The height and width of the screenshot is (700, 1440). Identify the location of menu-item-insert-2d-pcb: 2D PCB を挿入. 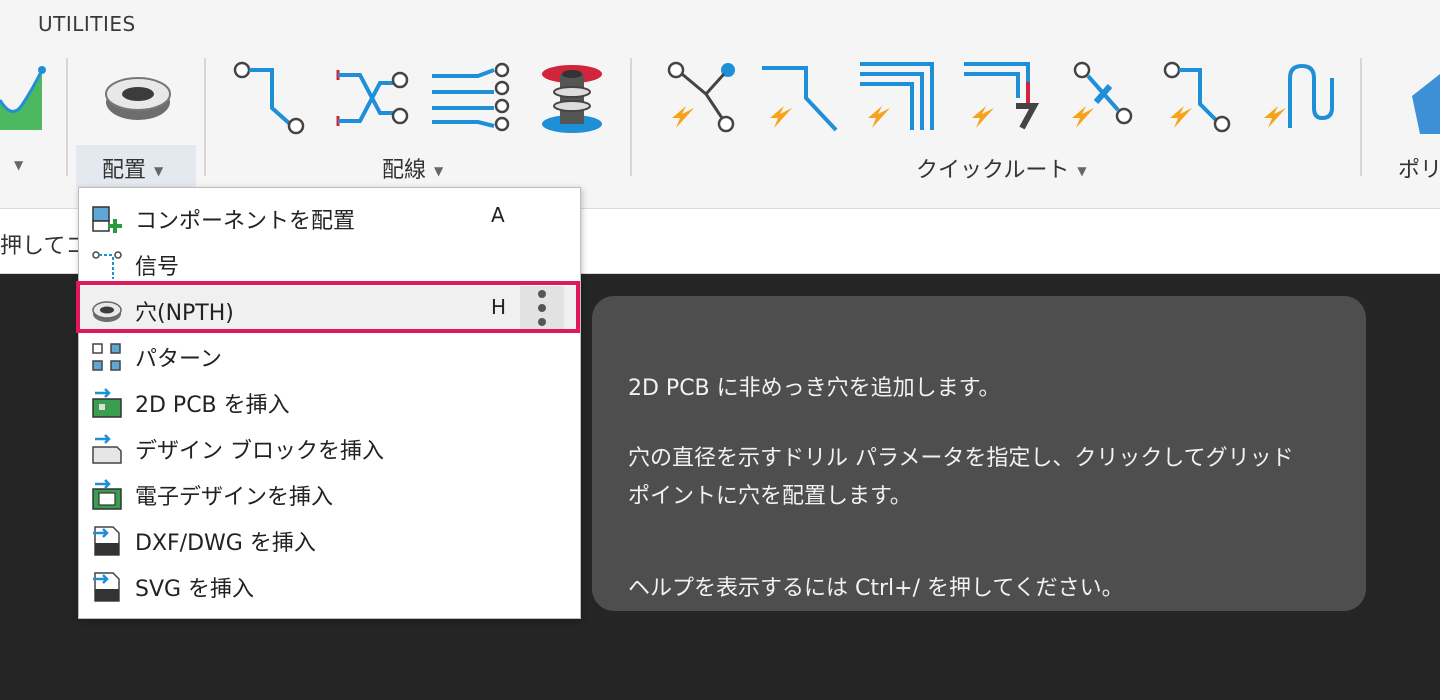
(329, 401).